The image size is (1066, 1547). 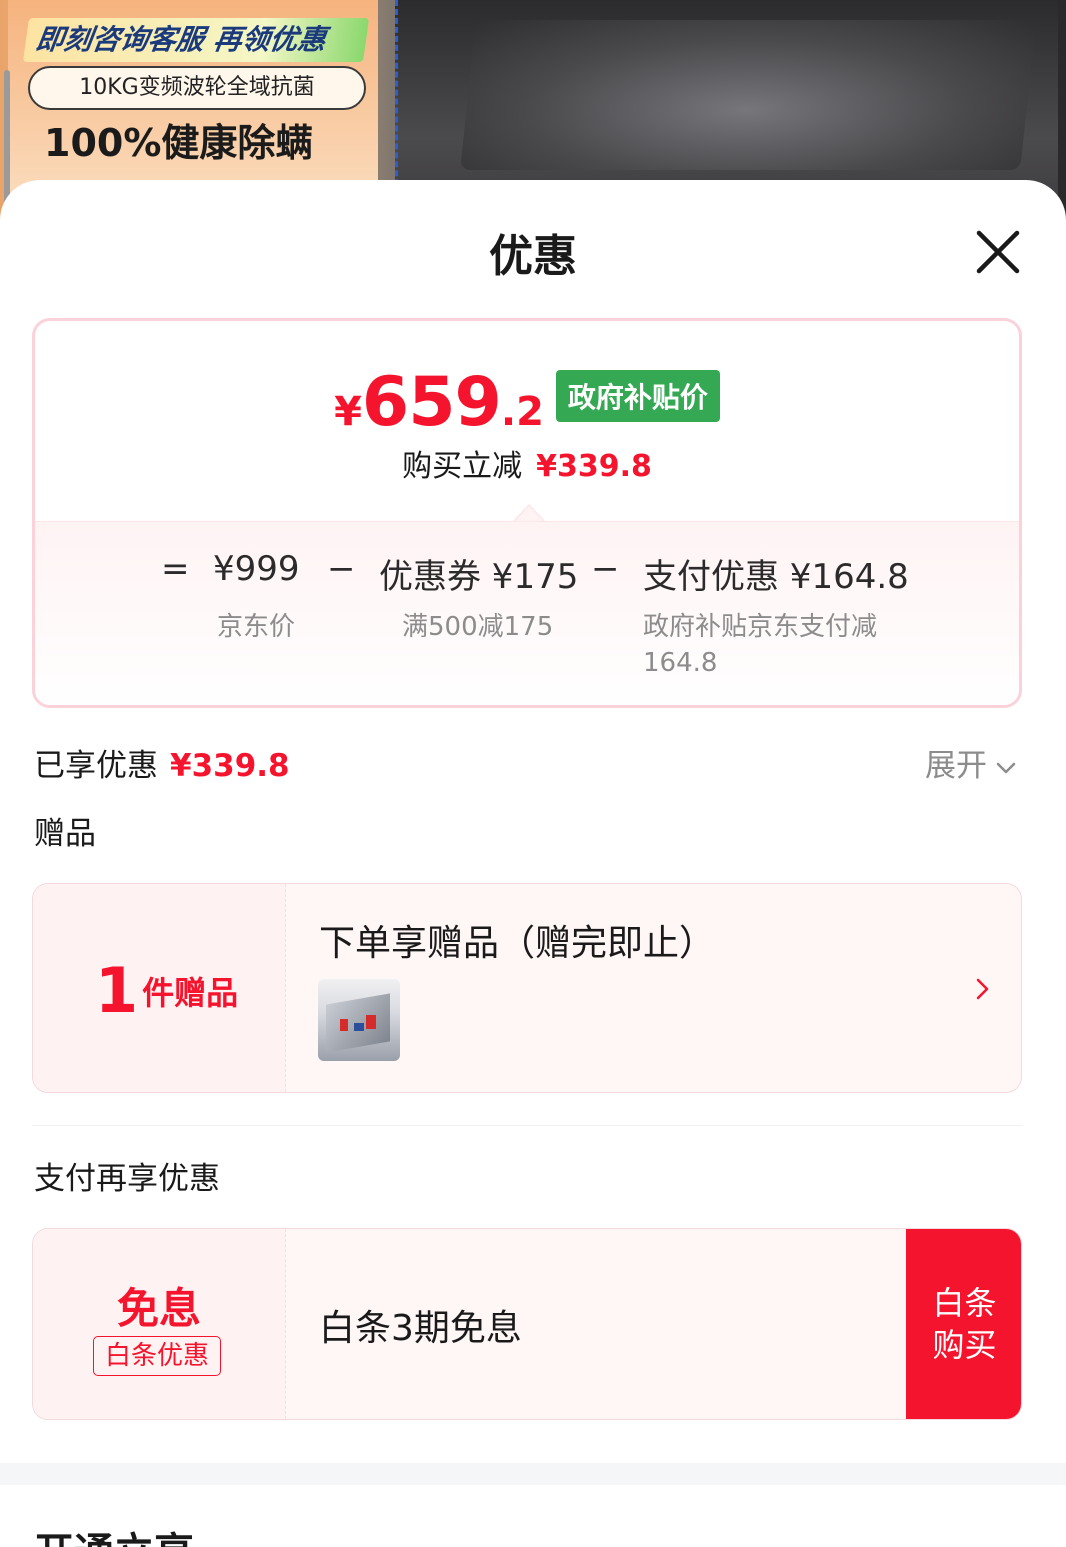 What do you see at coordinates (359, 1020) in the screenshot?
I see `gift-thumbnail` at bounding box center [359, 1020].